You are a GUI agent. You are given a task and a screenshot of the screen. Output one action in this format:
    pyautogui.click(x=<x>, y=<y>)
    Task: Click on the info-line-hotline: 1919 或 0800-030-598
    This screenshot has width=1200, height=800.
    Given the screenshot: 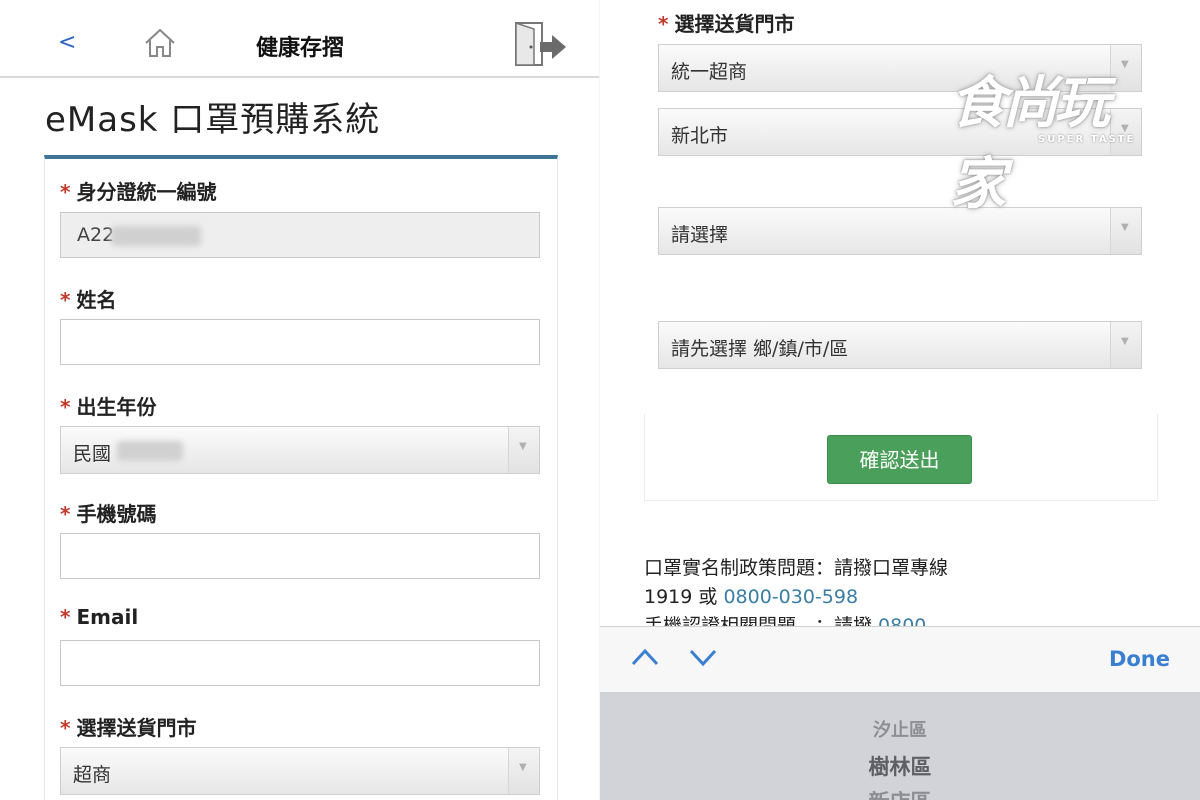 What is the action you would take?
    pyautogui.click(x=751, y=597)
    